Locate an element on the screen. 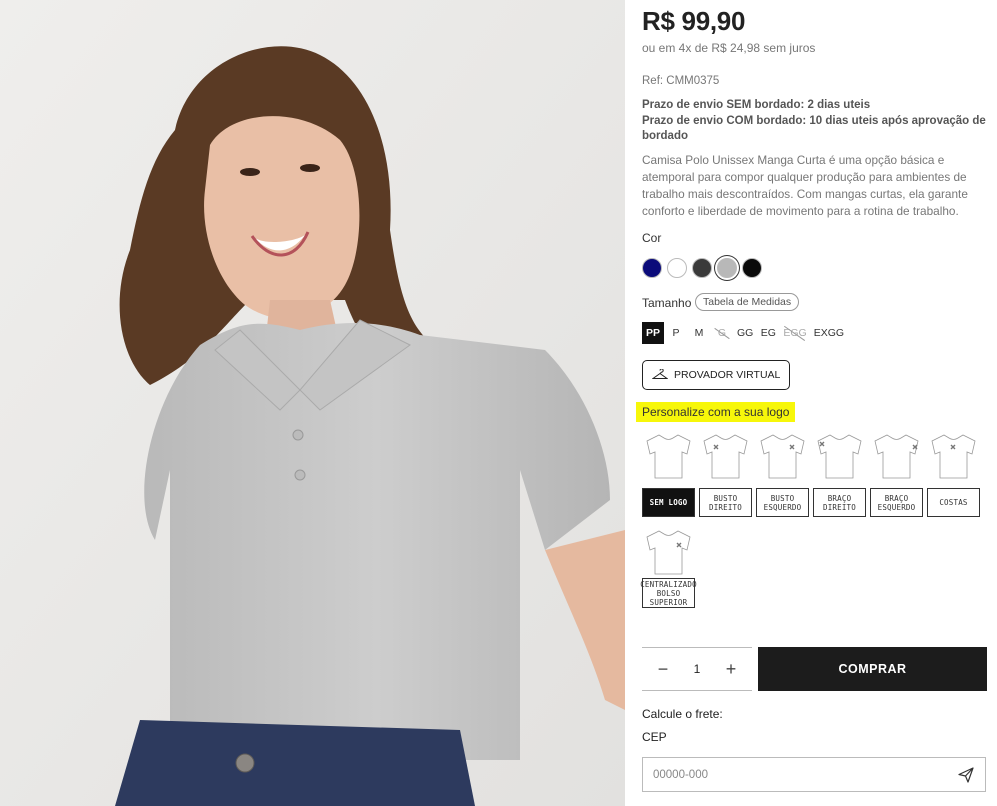 Image resolution: width=997 pixels, height=806 pixels. size-option-gg: GG is located at coordinates (745, 333).